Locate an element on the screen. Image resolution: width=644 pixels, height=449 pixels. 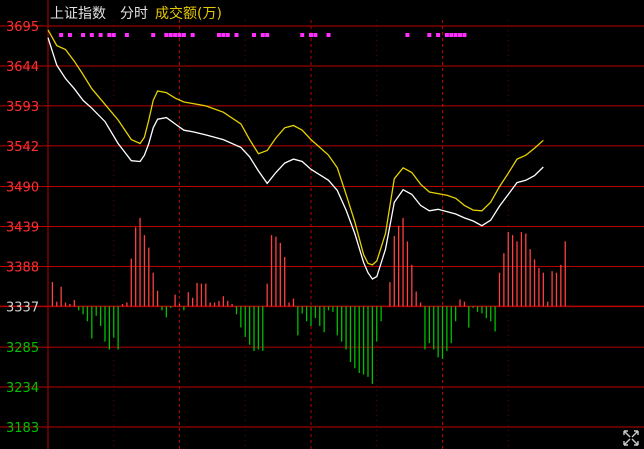
y-tick-label: 3388 is located at coordinates (22, 267).